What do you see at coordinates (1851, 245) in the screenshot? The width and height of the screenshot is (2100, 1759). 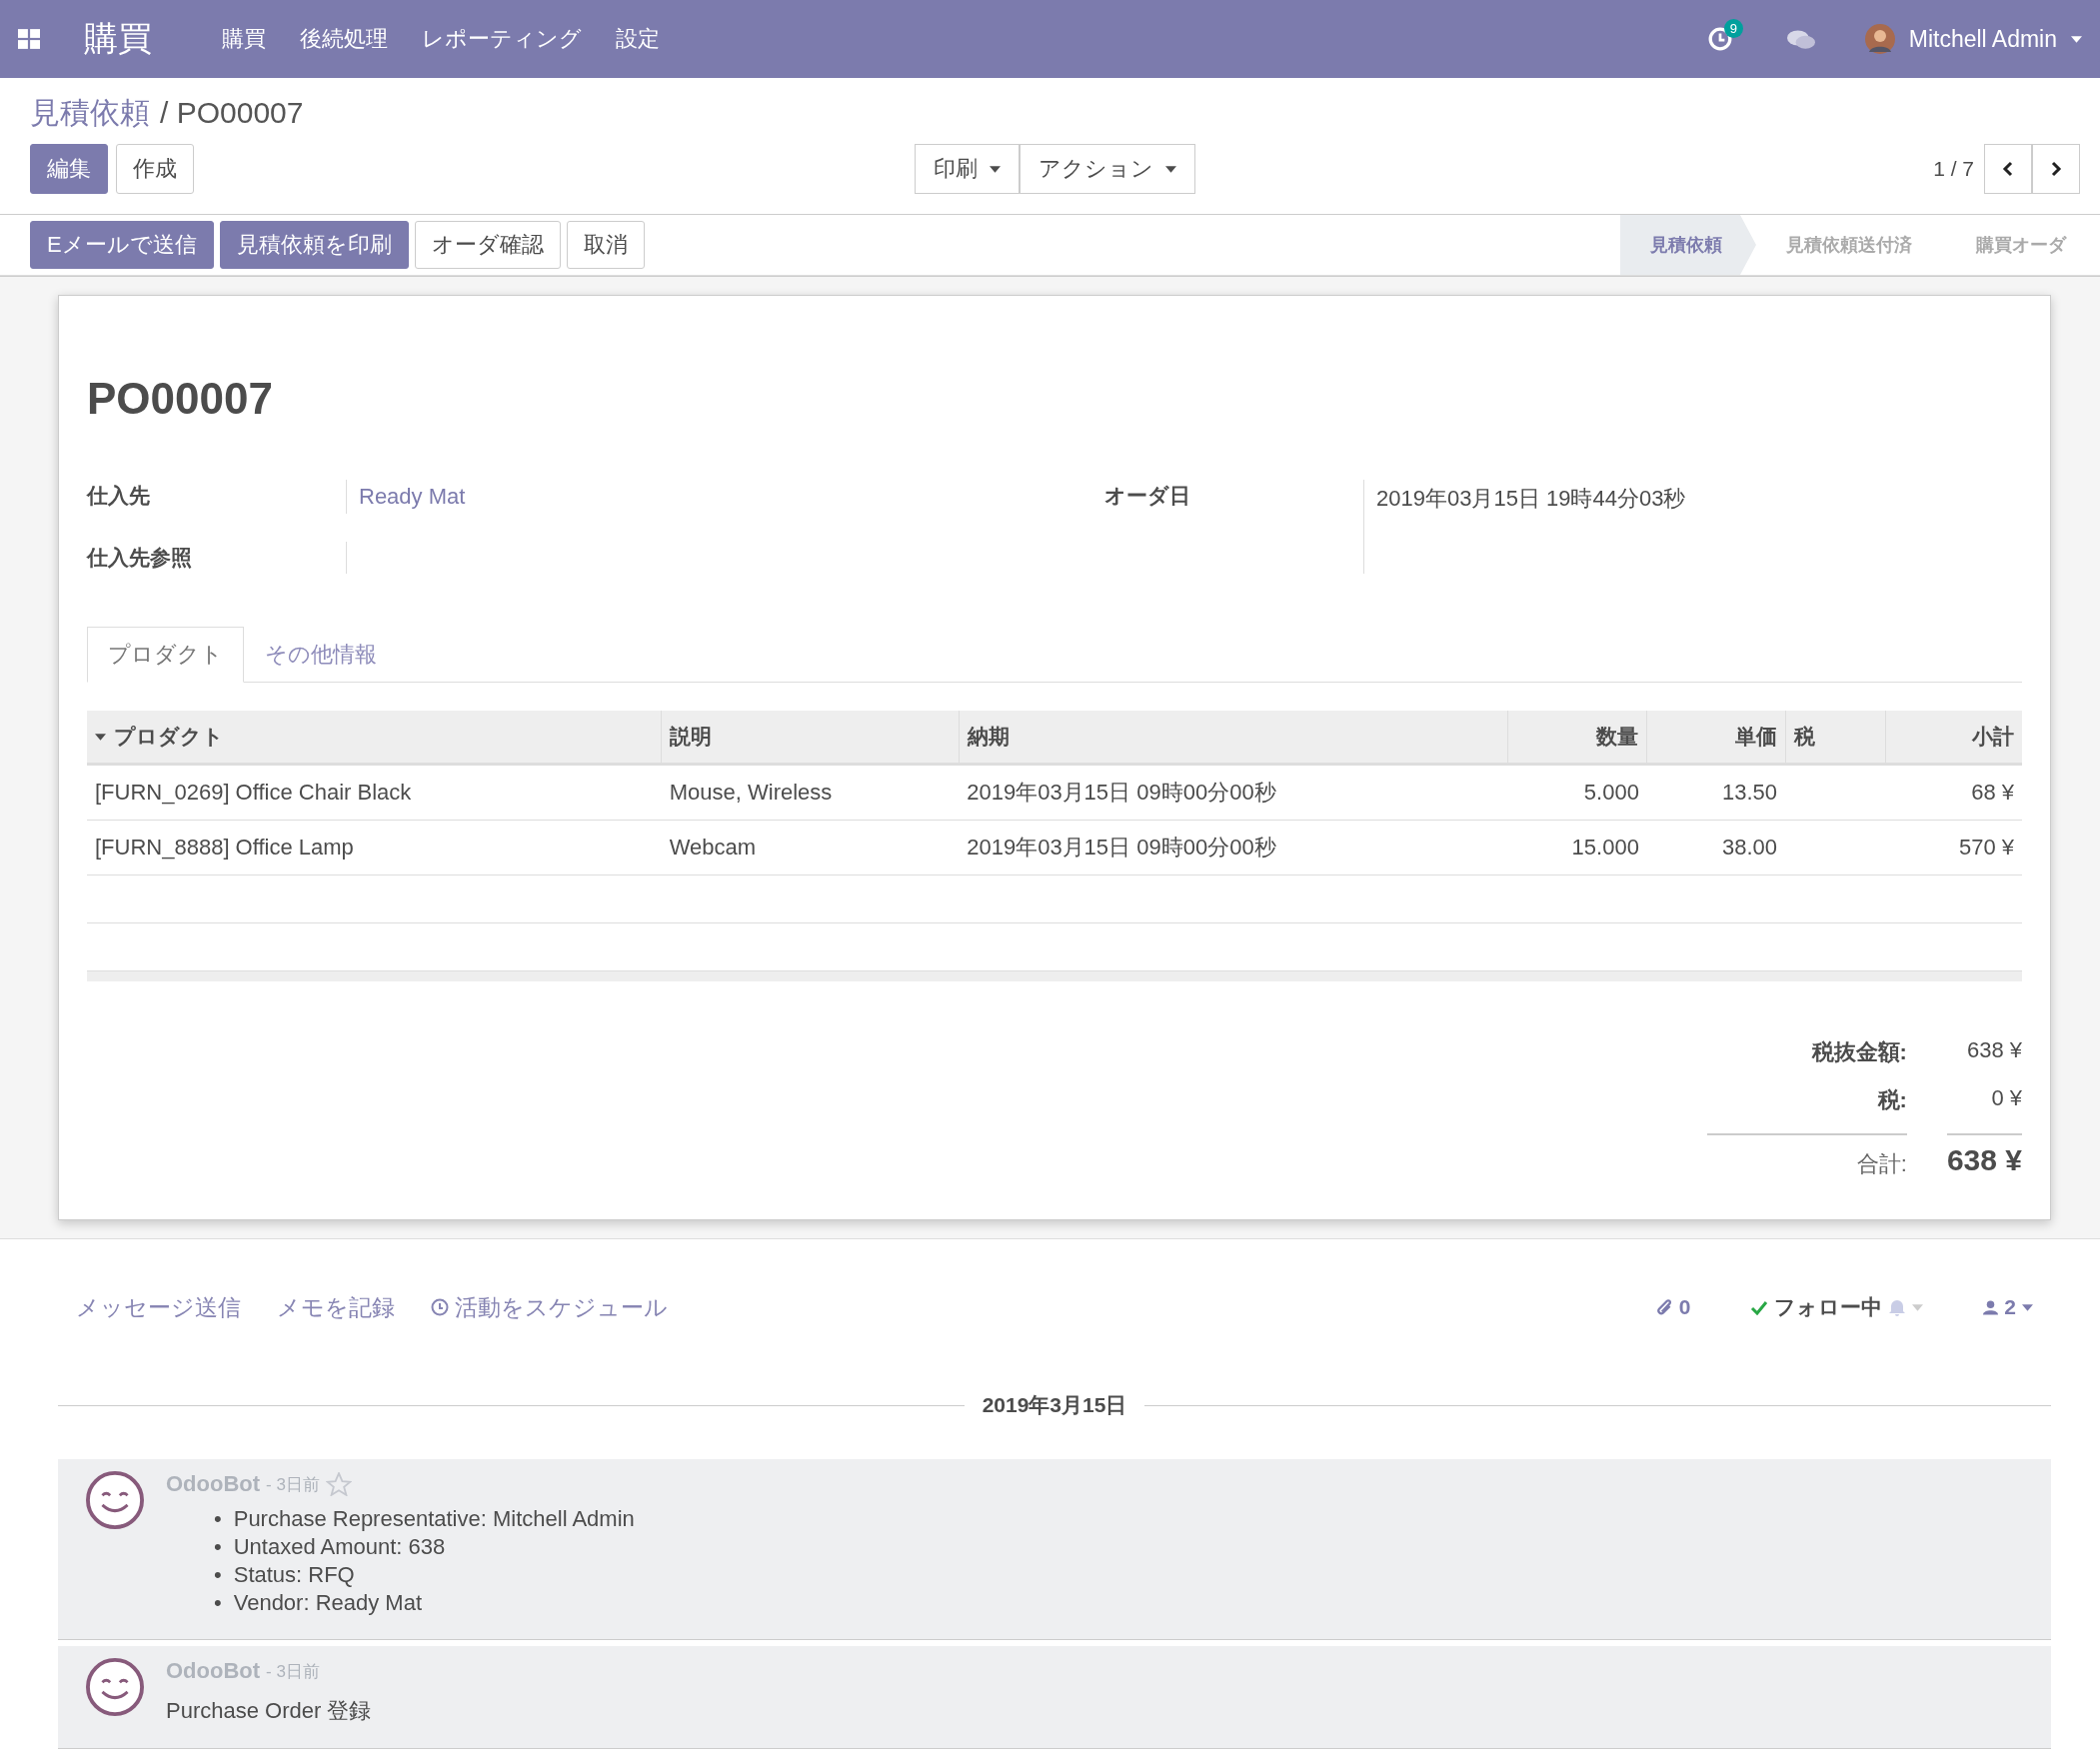 I see `status-stage: 見積依頼送付済` at bounding box center [1851, 245].